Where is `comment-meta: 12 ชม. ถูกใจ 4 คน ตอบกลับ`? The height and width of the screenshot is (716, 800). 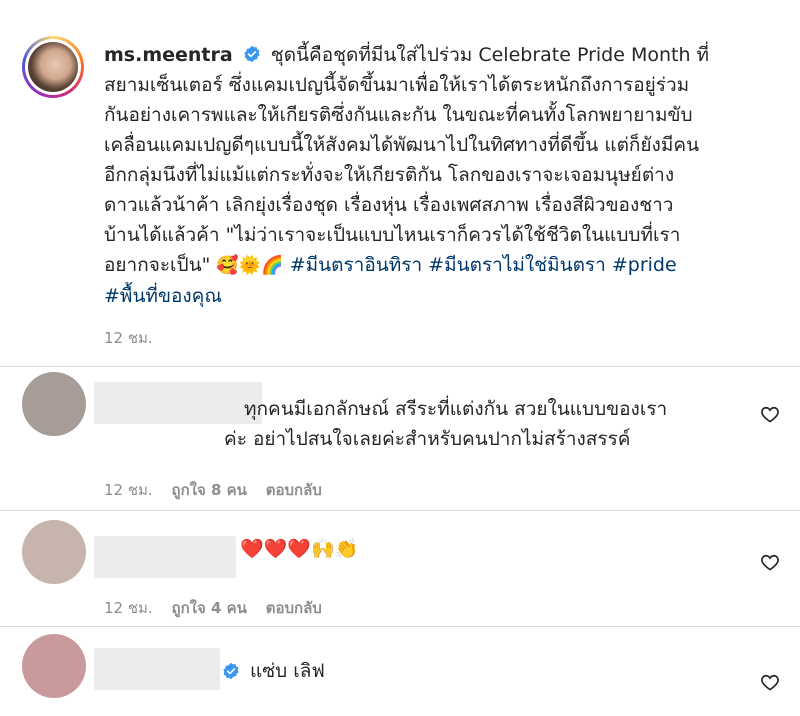 comment-meta: 12 ชม. ถูกใจ 4 คน ตอบกลับ is located at coordinates (220, 608).